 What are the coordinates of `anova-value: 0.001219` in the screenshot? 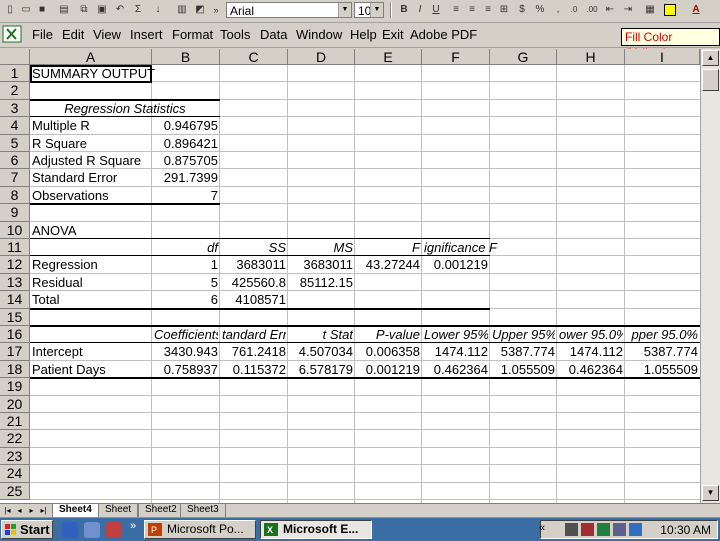 It's located at (457, 264).